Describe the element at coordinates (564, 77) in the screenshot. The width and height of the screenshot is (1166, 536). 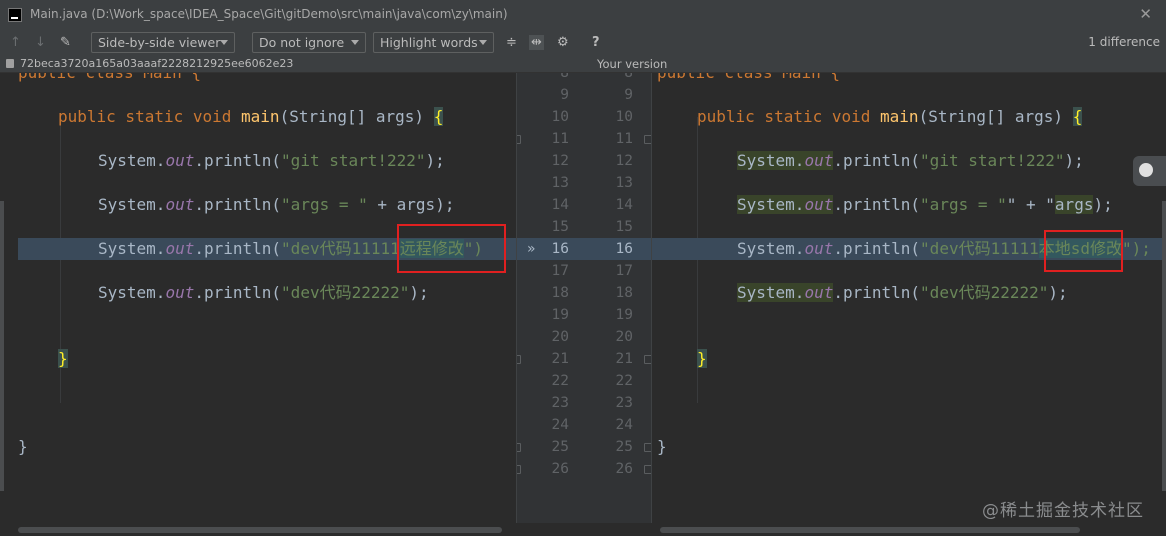
I see `left-line-number: 8` at that location.